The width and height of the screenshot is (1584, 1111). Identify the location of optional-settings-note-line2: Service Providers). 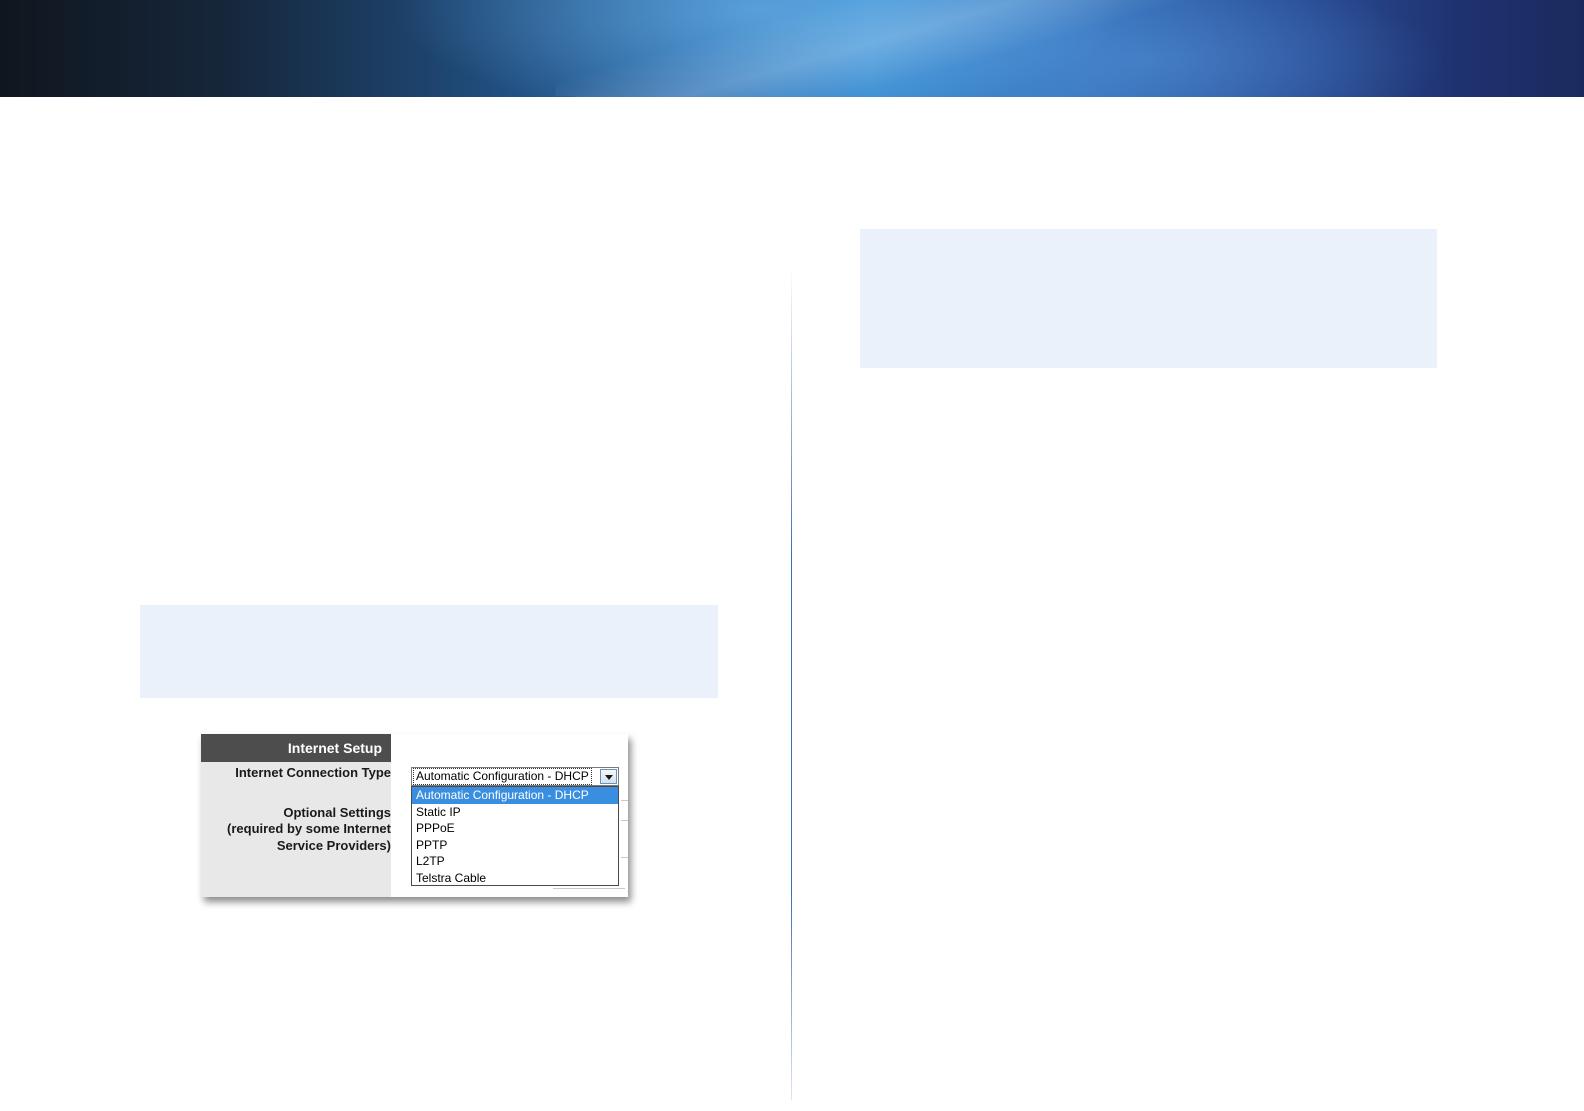
(333, 845).